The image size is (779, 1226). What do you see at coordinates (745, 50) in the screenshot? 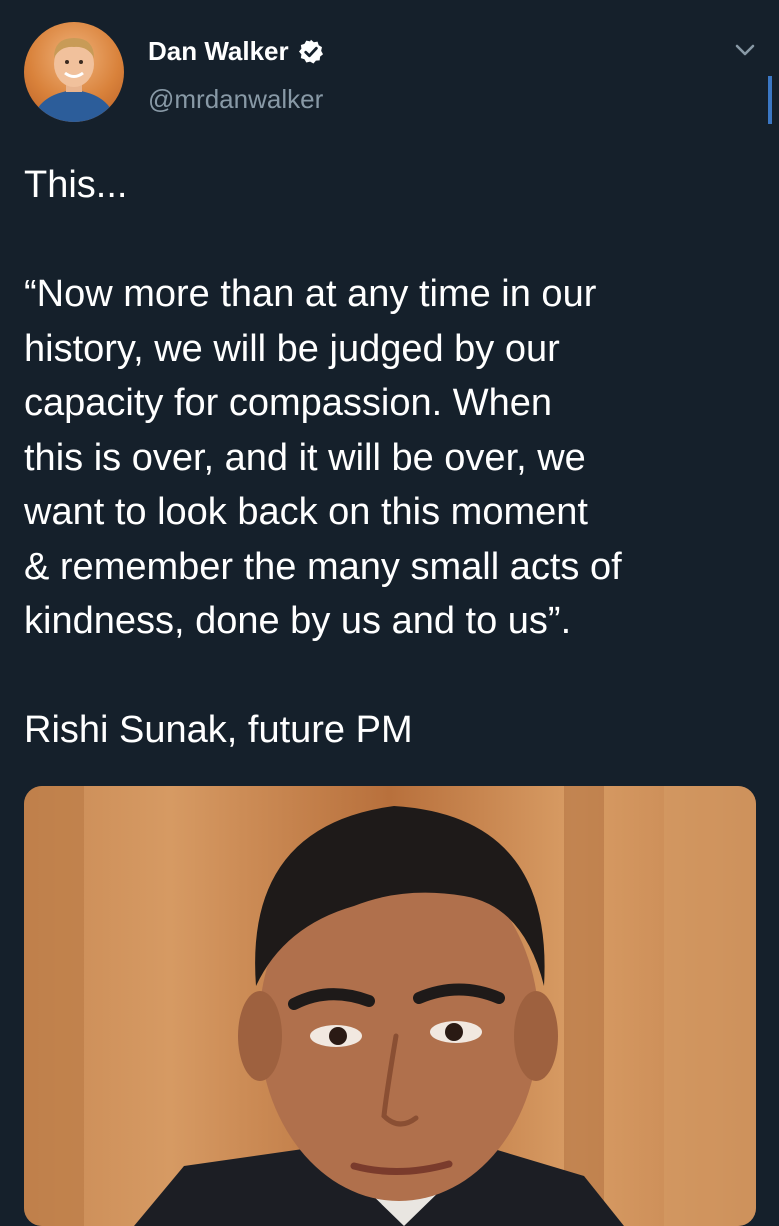
I see `chevron-down-icon` at bounding box center [745, 50].